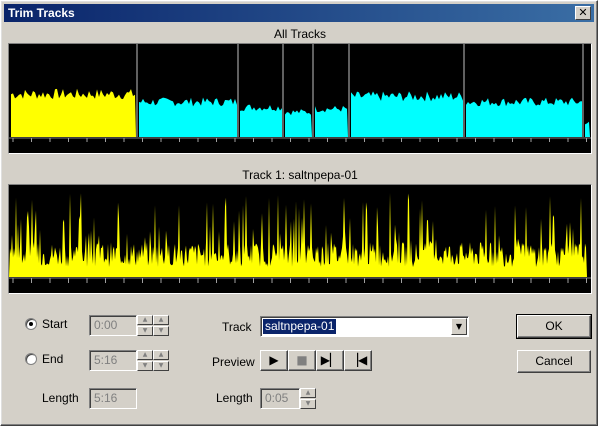 The image size is (598, 426). I want to click on skip-start-button: ▕◀, so click(358, 360).